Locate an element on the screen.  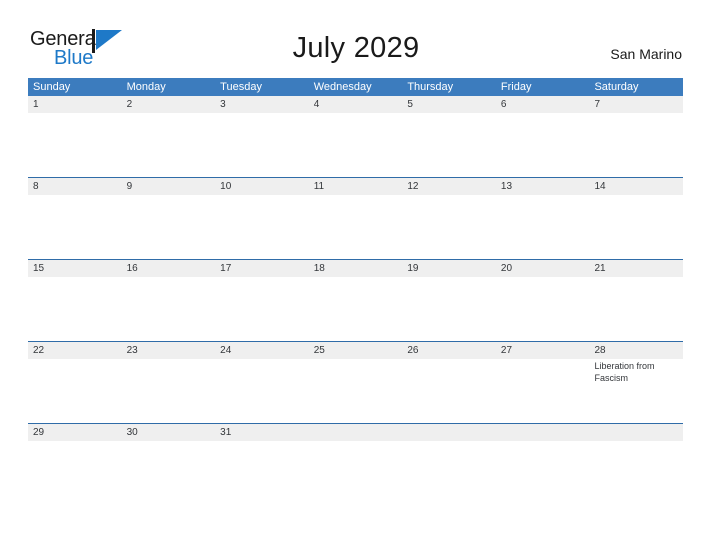
day-cell: 4 is located at coordinates (355, 136).